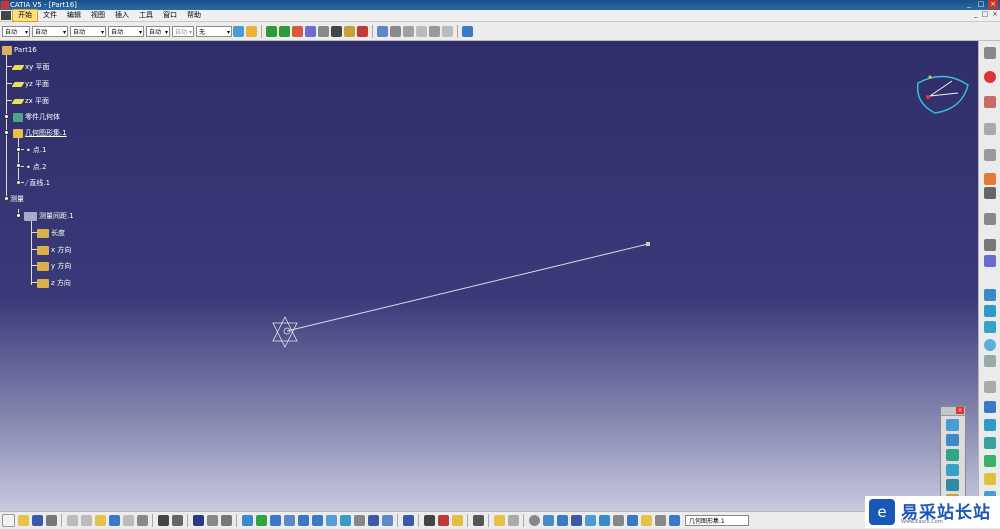  I want to click on trim-icon, so click(990, 479).